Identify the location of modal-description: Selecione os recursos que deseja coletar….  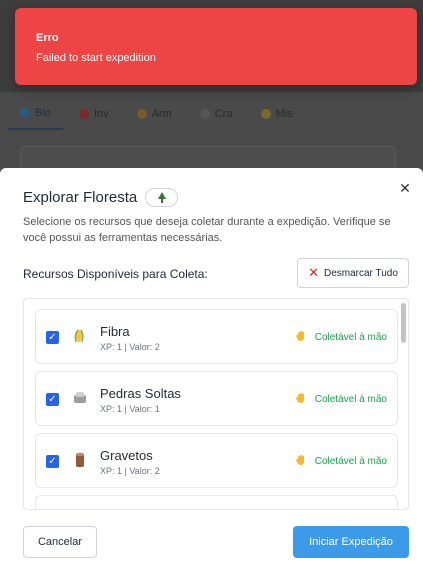
(207, 230).